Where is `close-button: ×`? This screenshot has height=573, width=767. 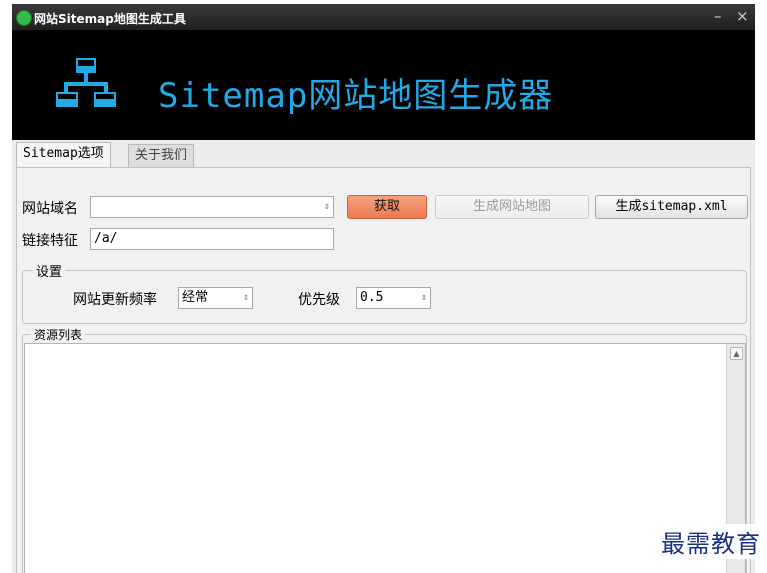
close-button: × is located at coordinates (742, 16).